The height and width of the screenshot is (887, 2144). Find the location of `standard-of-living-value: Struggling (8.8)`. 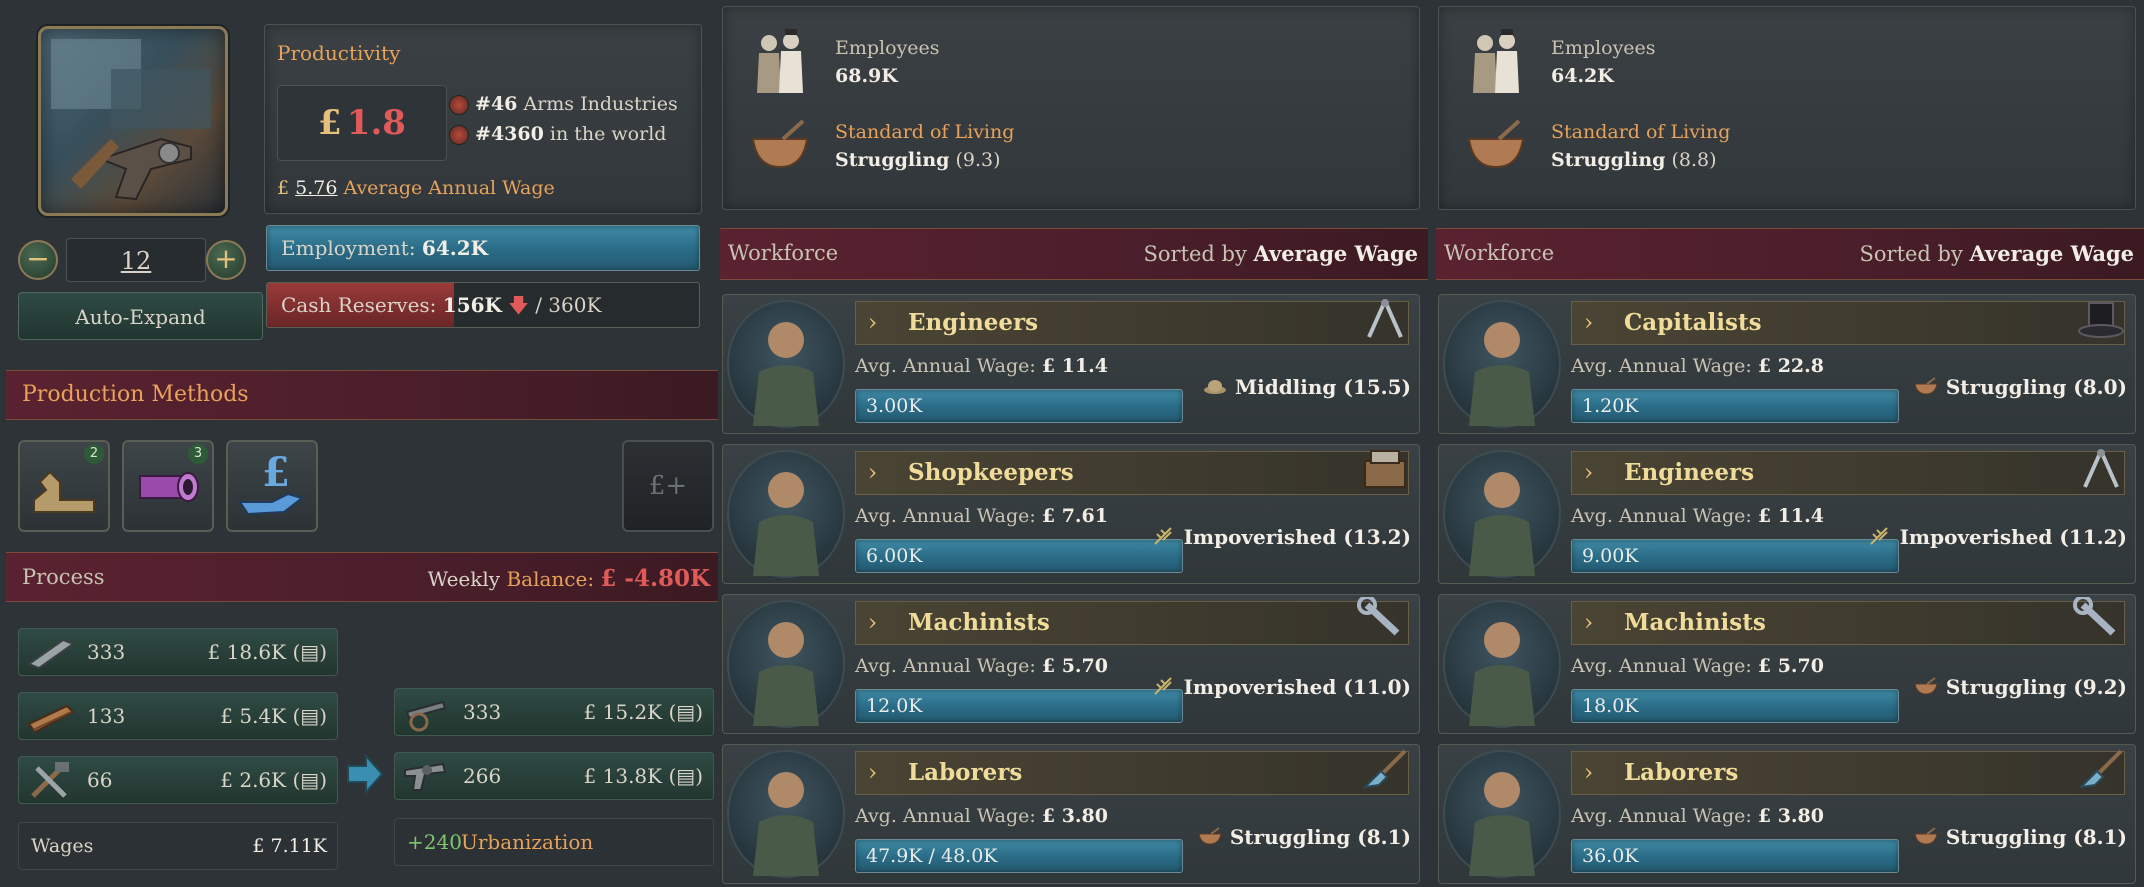

standard-of-living-value: Struggling (8.8) is located at coordinates (1634, 160).